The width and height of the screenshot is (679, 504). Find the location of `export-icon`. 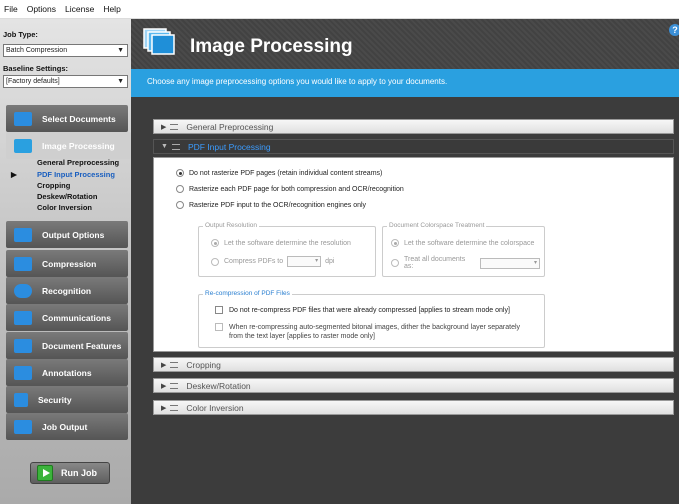

export-icon is located at coordinates (23, 426).